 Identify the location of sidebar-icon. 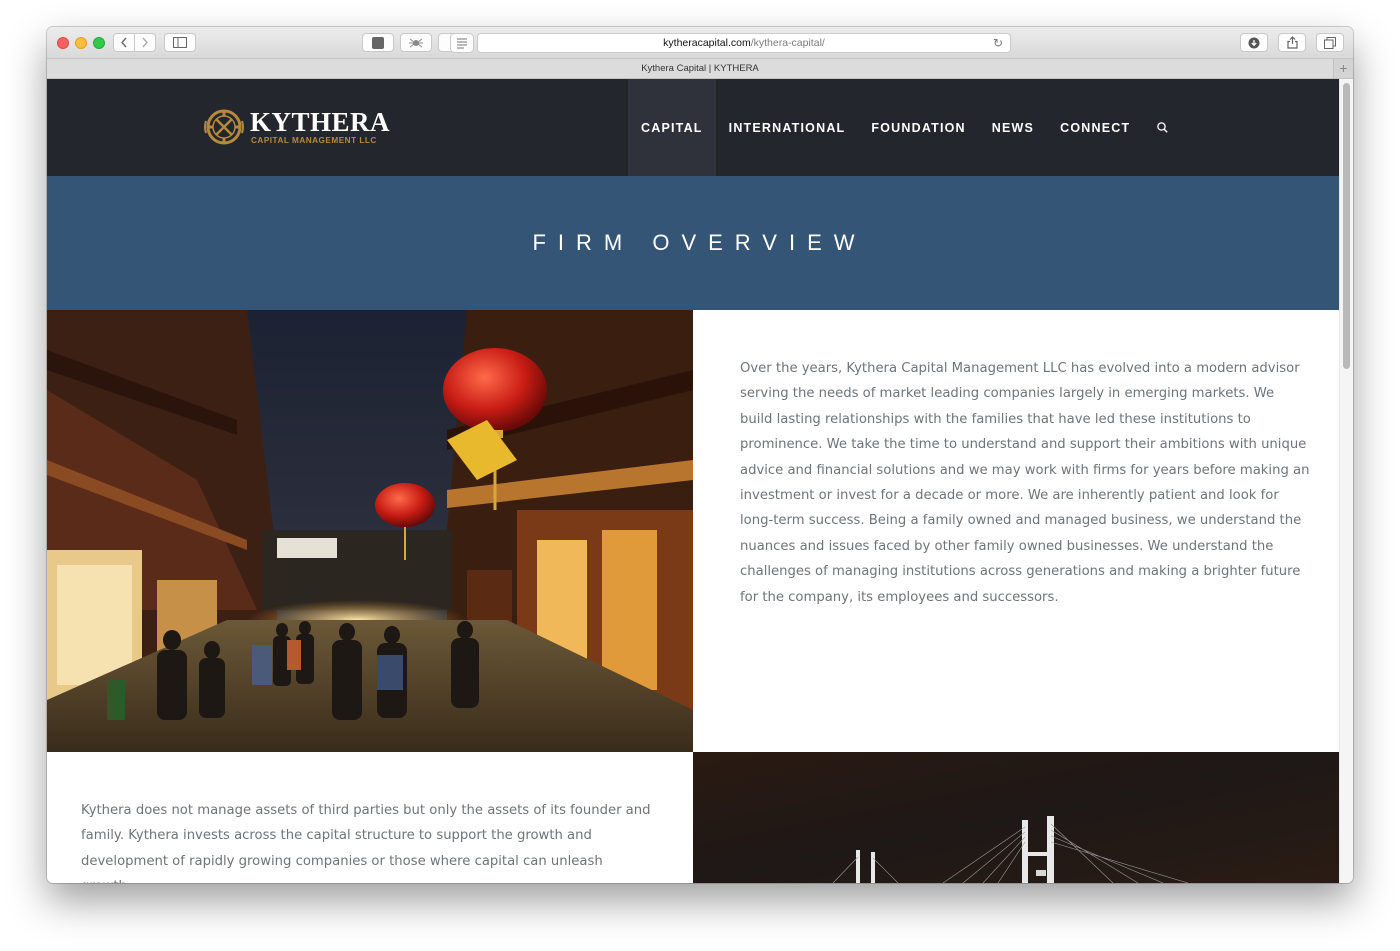
(180, 42).